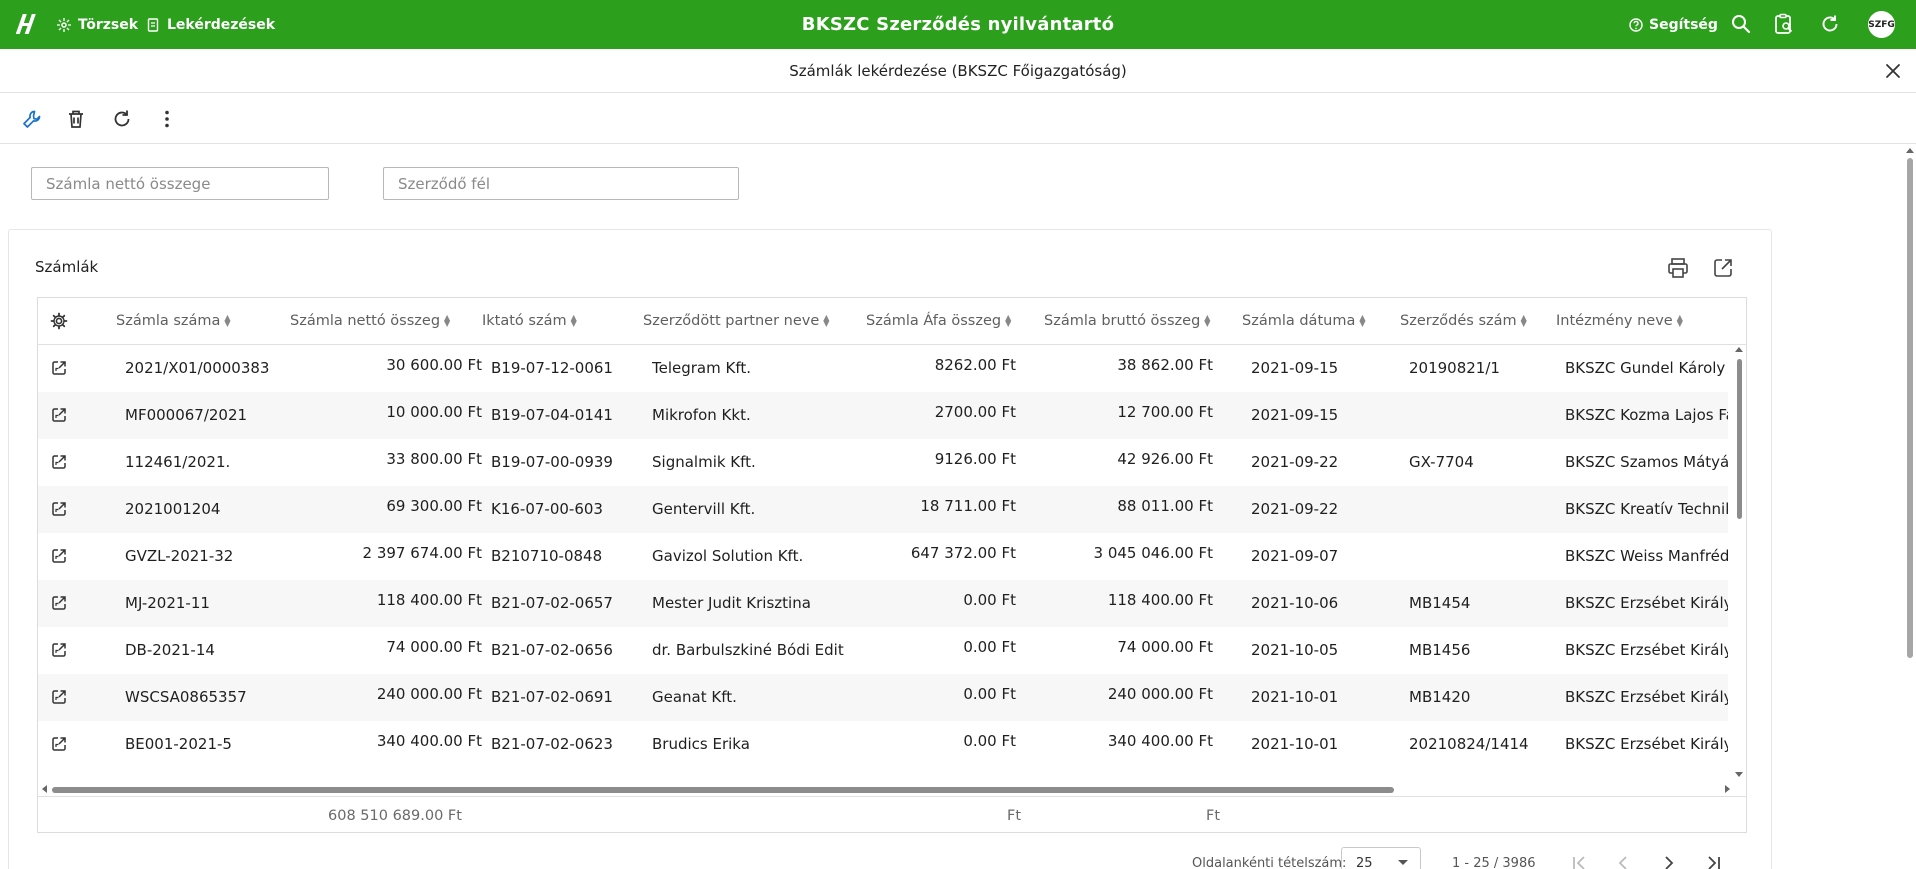  Describe the element at coordinates (552, 744) in the screenshot. I see `cell-filing-no: B21-07-02-0623` at that location.